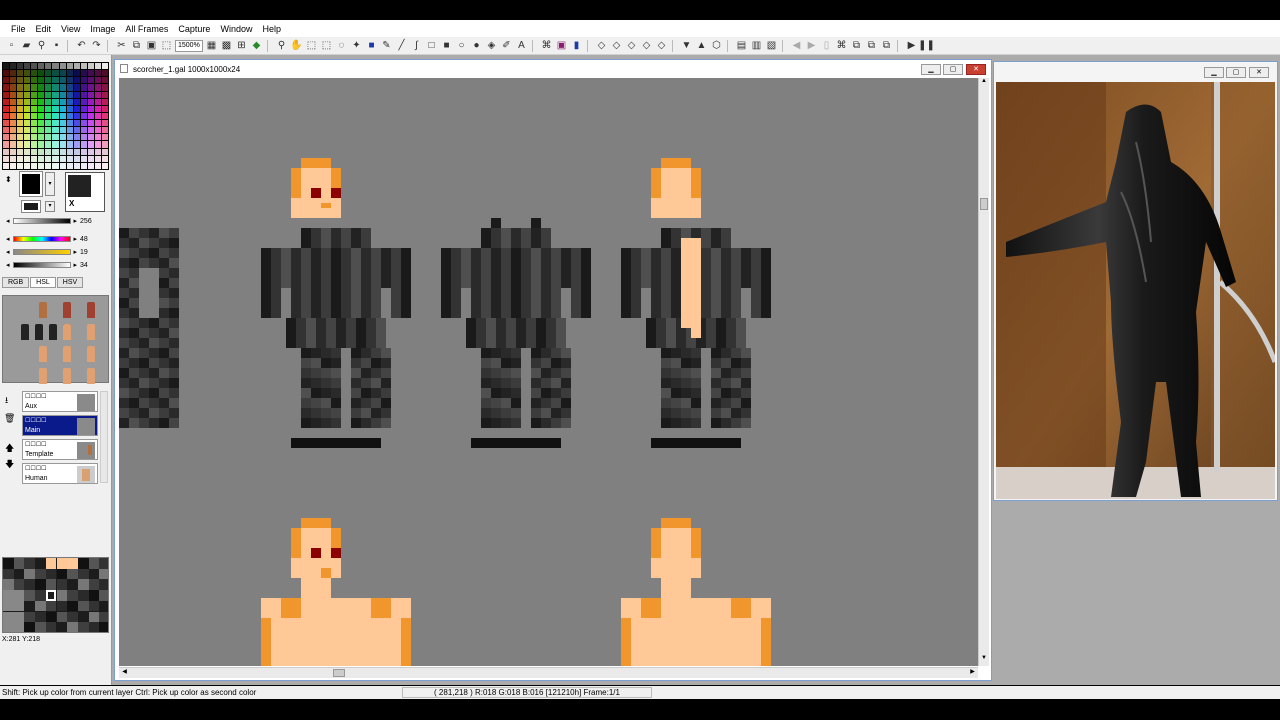 This screenshot has height=720, width=1280. I want to click on layer-scrollbar, so click(104, 437).